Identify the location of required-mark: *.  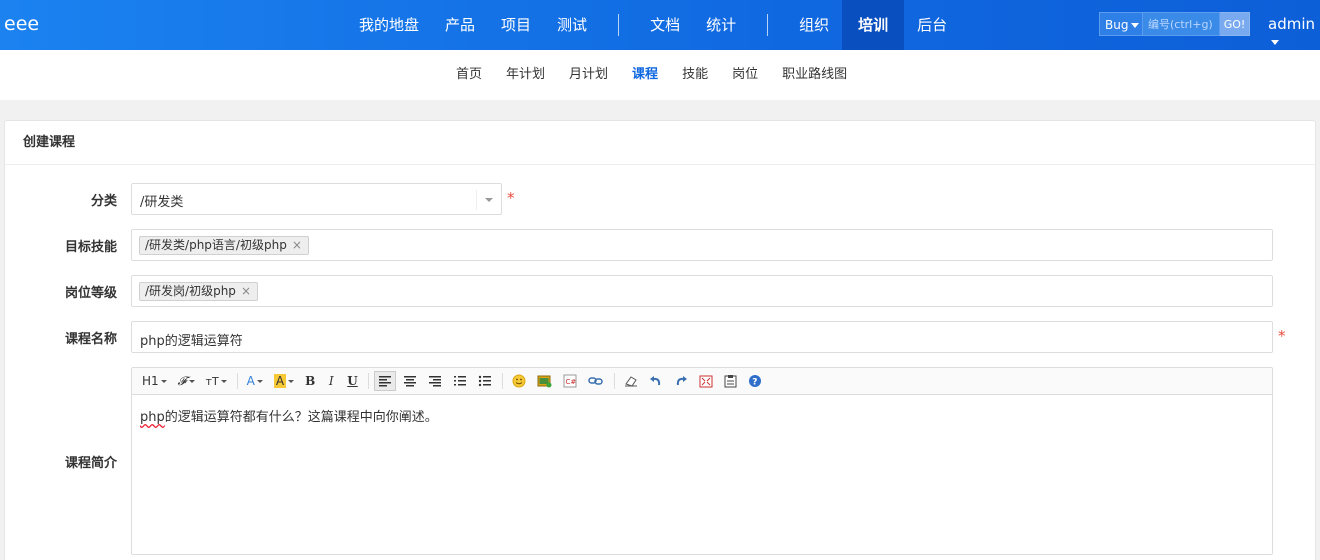
(511, 198).